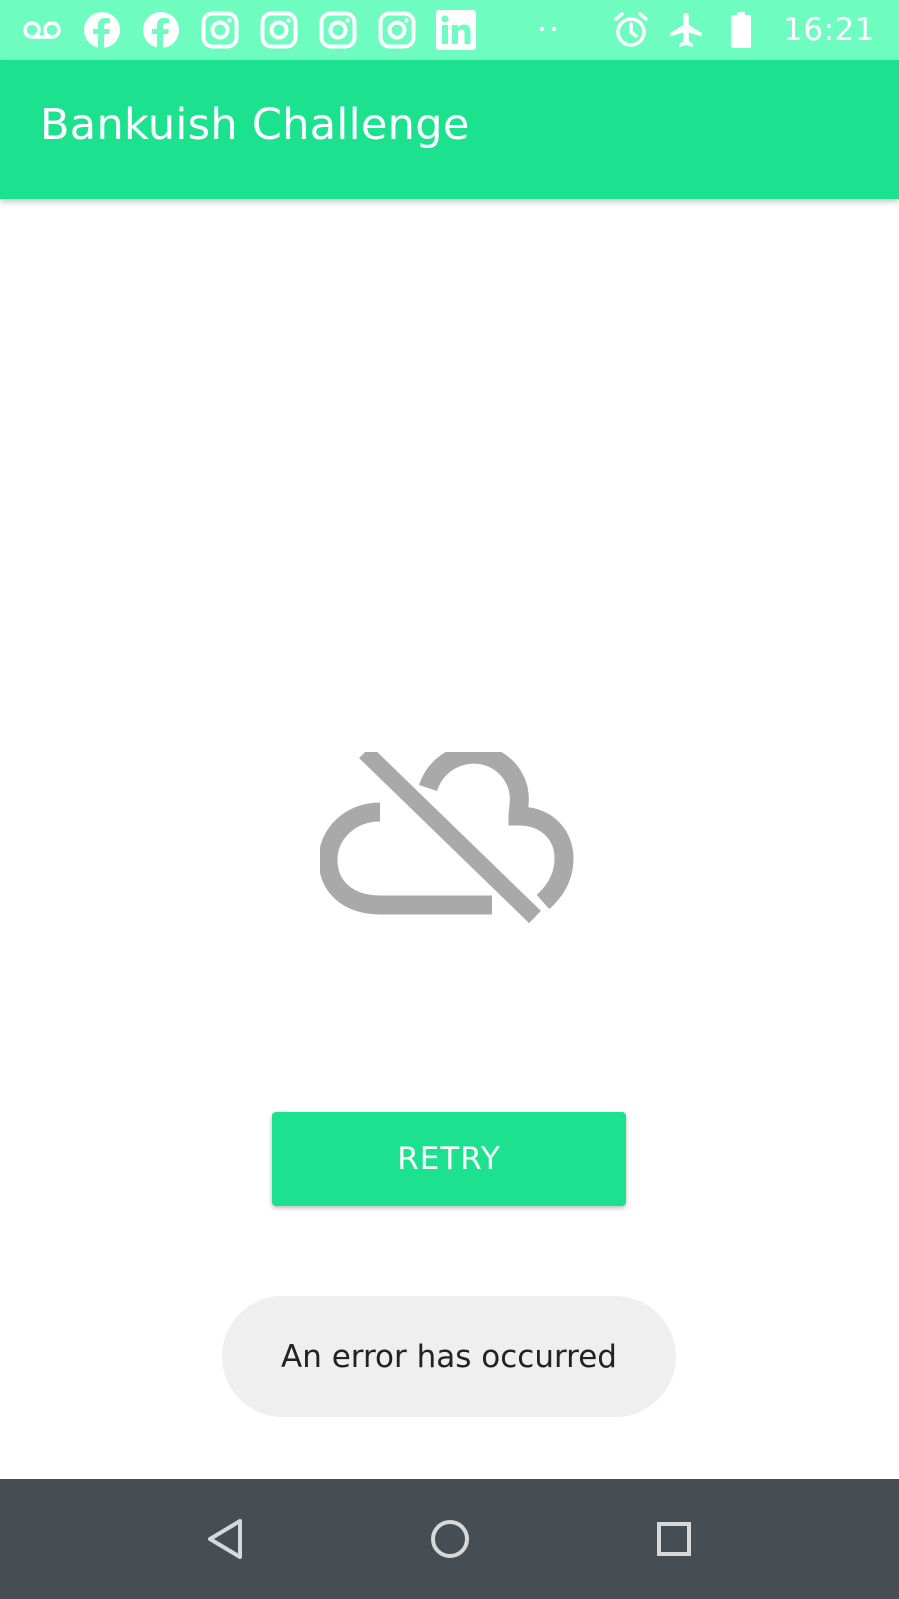 The image size is (899, 1599). I want to click on cloud-off-icon, so click(447, 838).